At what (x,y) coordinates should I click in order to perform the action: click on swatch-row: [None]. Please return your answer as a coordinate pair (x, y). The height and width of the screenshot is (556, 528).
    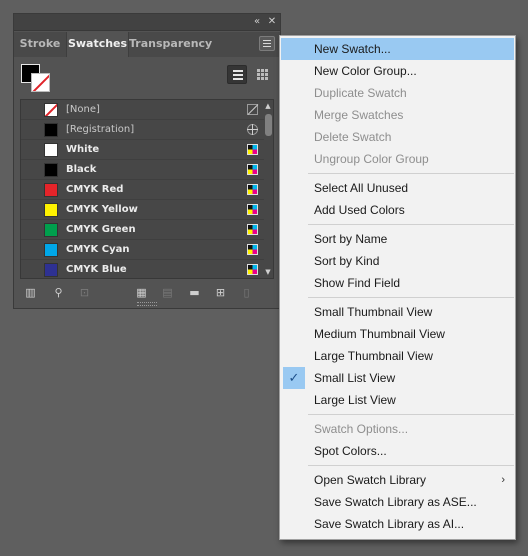
    Looking at the image, I should click on (142, 110).